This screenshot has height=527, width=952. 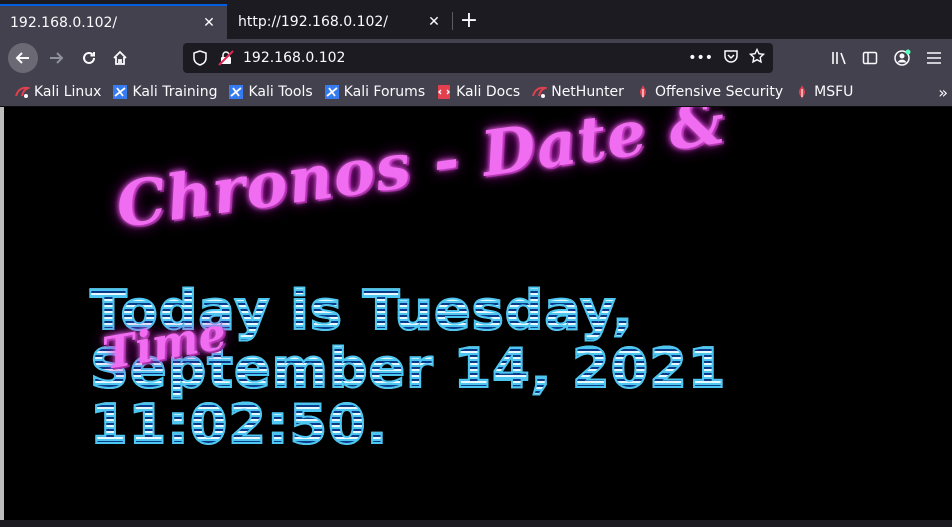 What do you see at coordinates (700, 58) in the screenshot?
I see `page-actions-icon: •••` at bounding box center [700, 58].